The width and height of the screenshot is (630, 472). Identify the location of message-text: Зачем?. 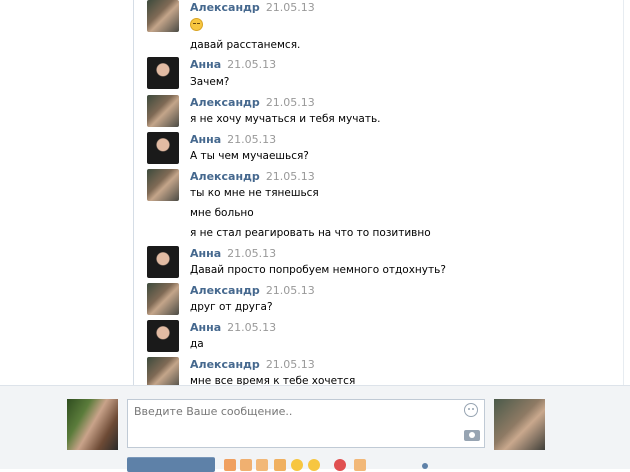
(210, 82).